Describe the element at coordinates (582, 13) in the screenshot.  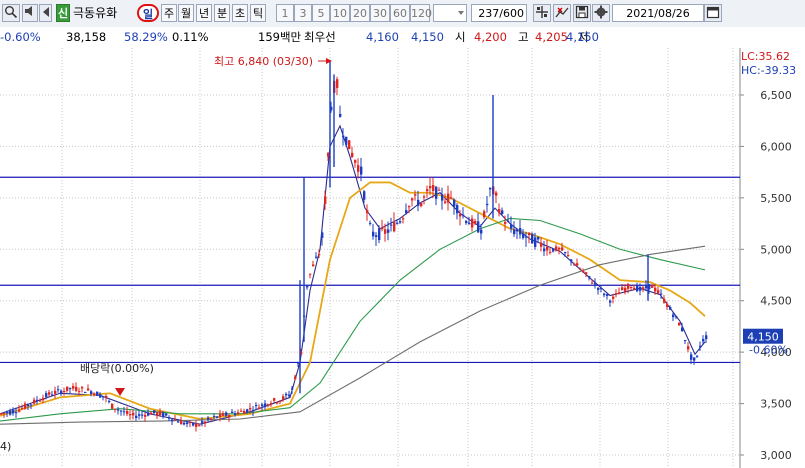
I see `save-icon` at that location.